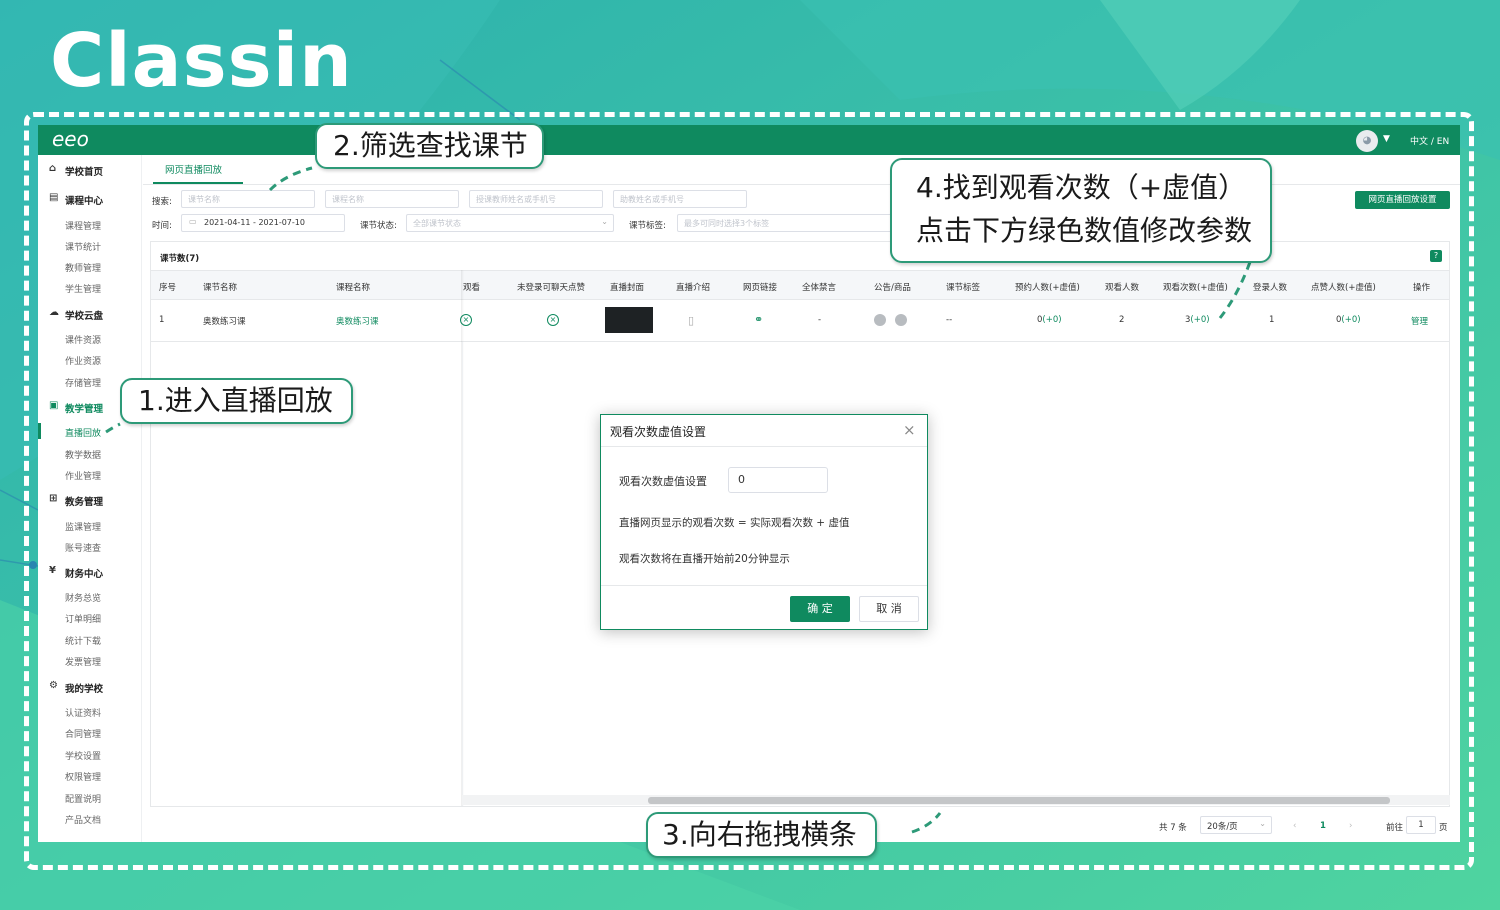  What do you see at coordinates (392, 199) in the screenshot?
I see `course-name-input: 课程名称` at bounding box center [392, 199].